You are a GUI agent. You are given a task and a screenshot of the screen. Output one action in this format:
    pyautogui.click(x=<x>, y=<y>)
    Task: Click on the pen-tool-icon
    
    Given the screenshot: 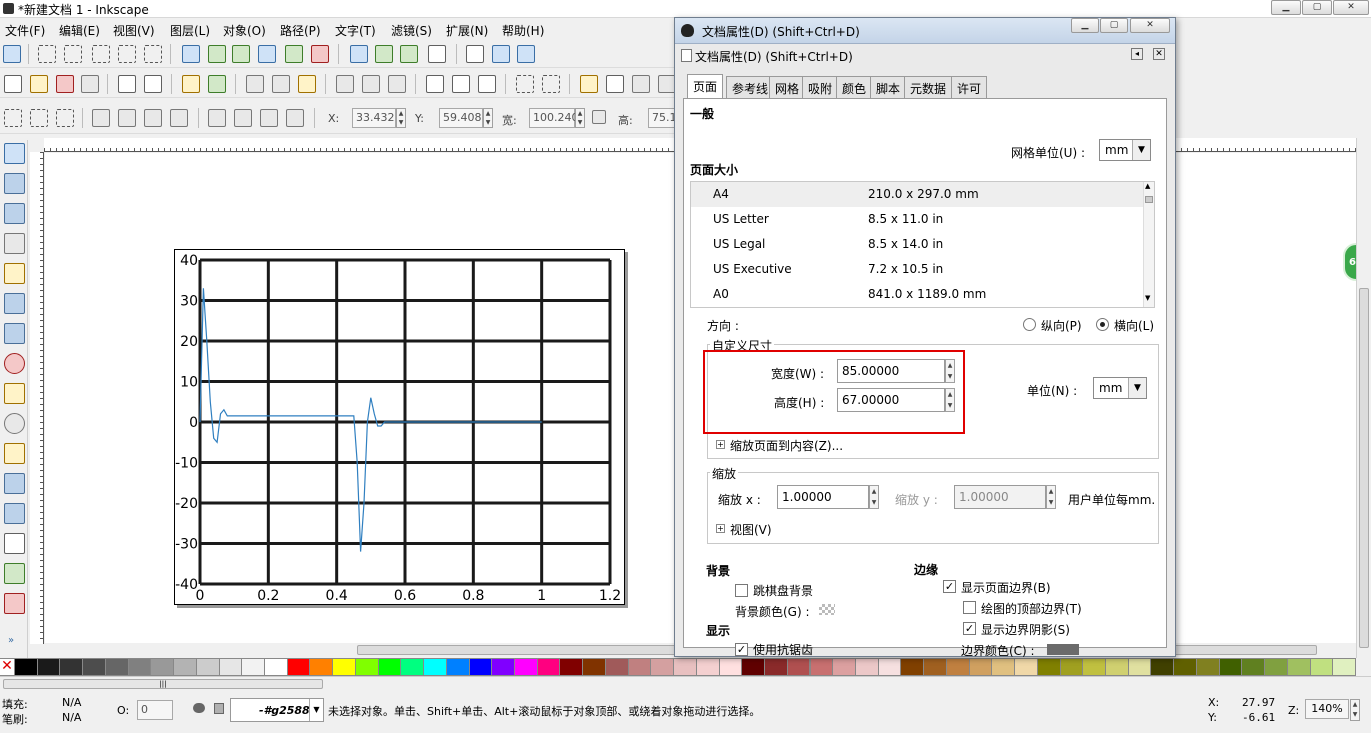 What is the action you would take?
    pyautogui.click(x=14, y=483)
    